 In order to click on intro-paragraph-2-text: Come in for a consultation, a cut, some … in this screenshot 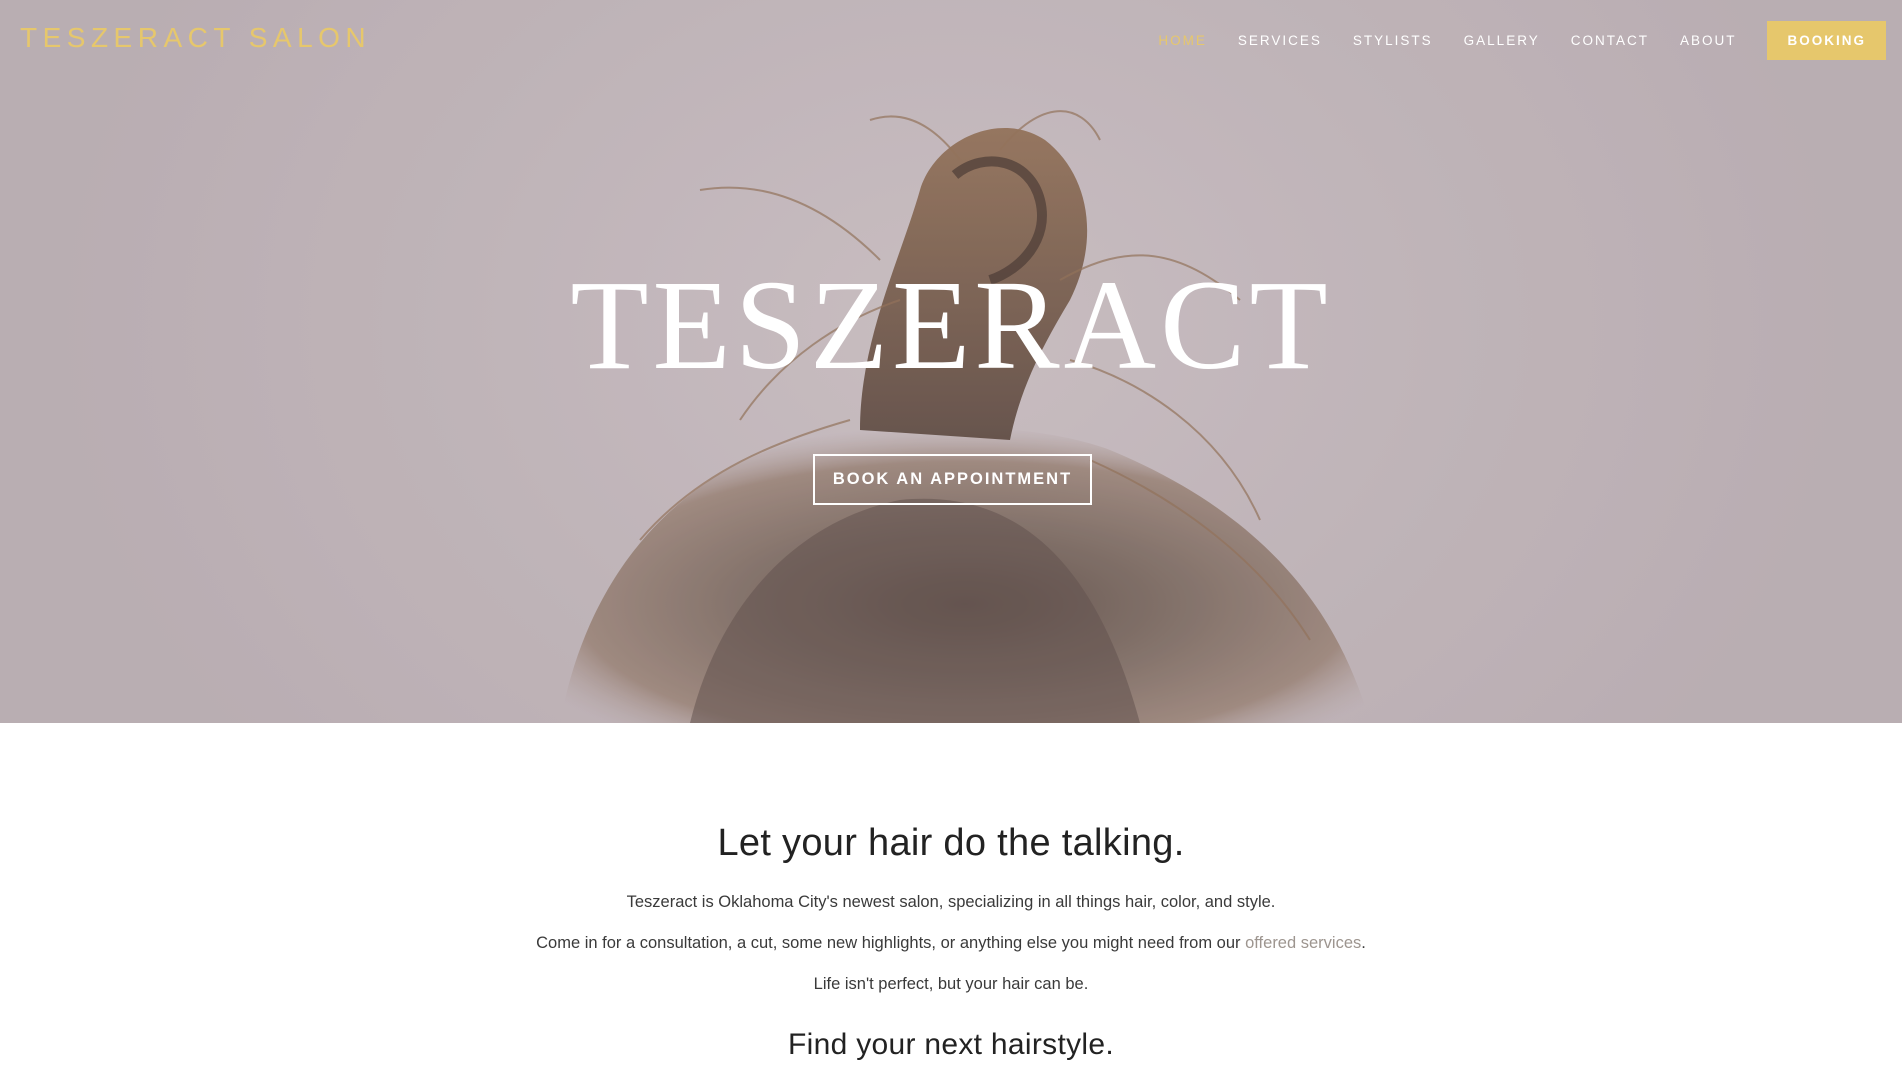, I will do `click(891, 943)`.